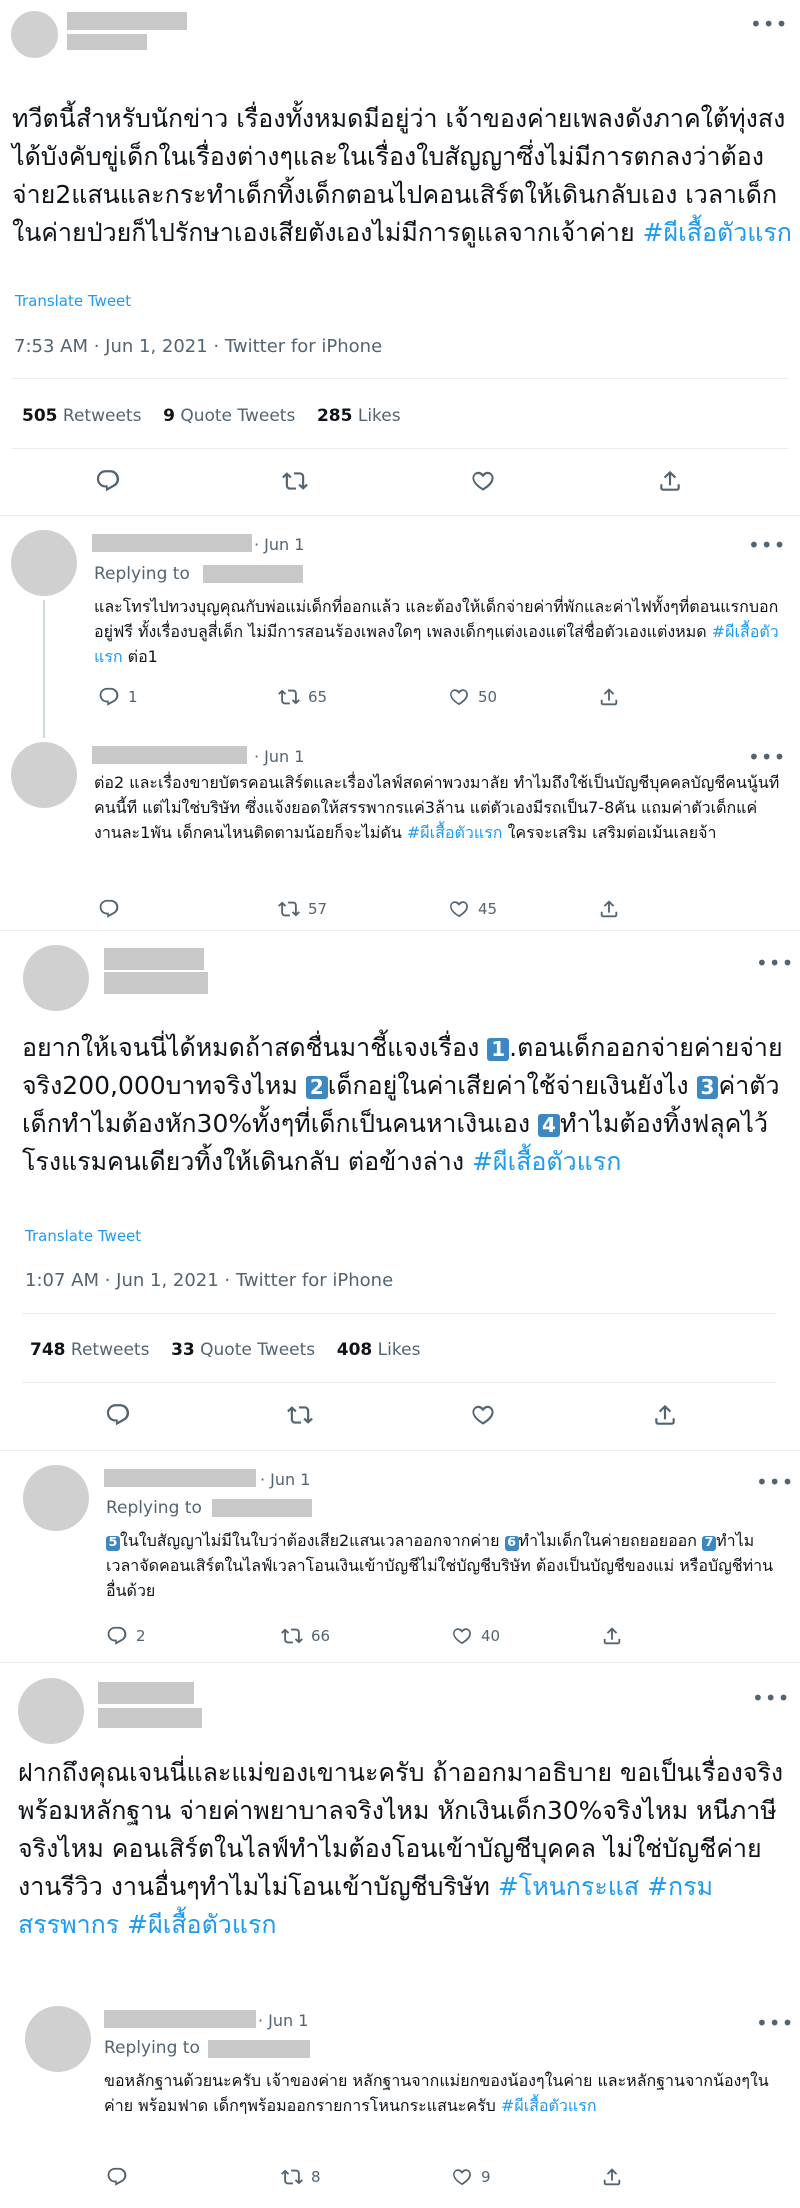 The width and height of the screenshot is (800, 2208). Describe the element at coordinates (229, 416) in the screenshot. I see `quote-tweets-stat: 9 Quote Tweets` at that location.